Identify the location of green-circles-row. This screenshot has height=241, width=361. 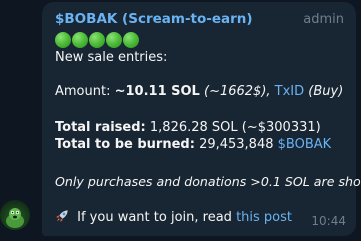
(97, 40).